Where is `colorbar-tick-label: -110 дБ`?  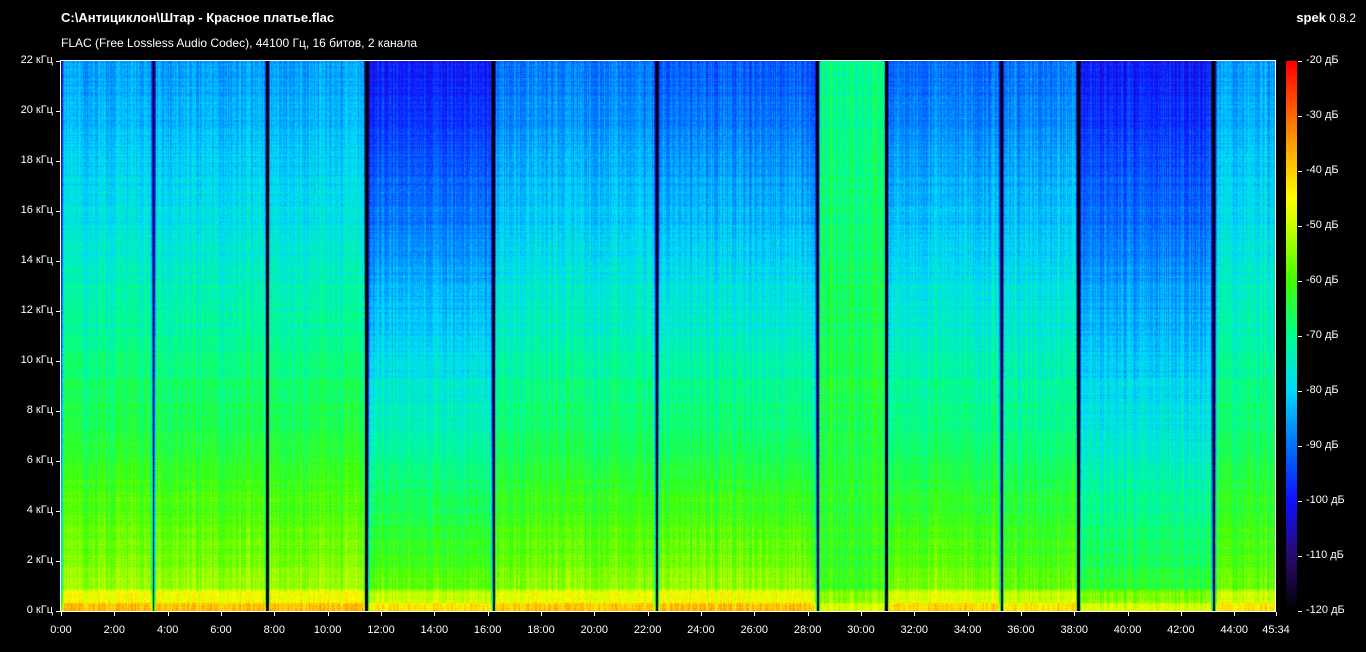 colorbar-tick-label: -110 дБ is located at coordinates (1325, 555).